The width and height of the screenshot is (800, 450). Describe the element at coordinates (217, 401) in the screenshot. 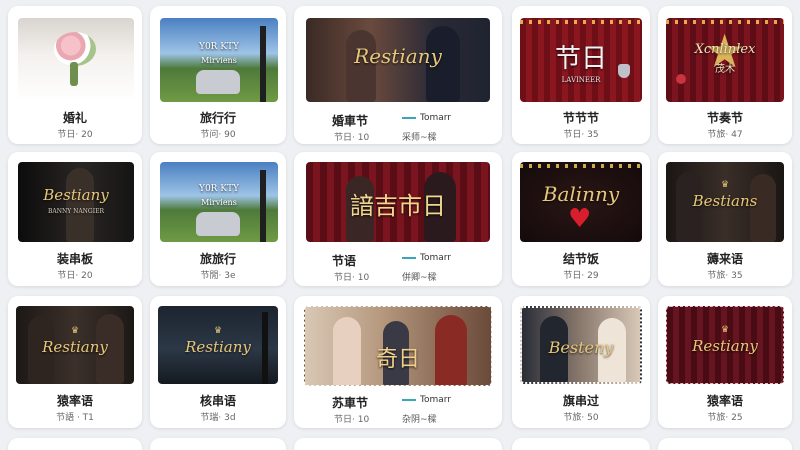

I see `card-title: 核串语` at that location.